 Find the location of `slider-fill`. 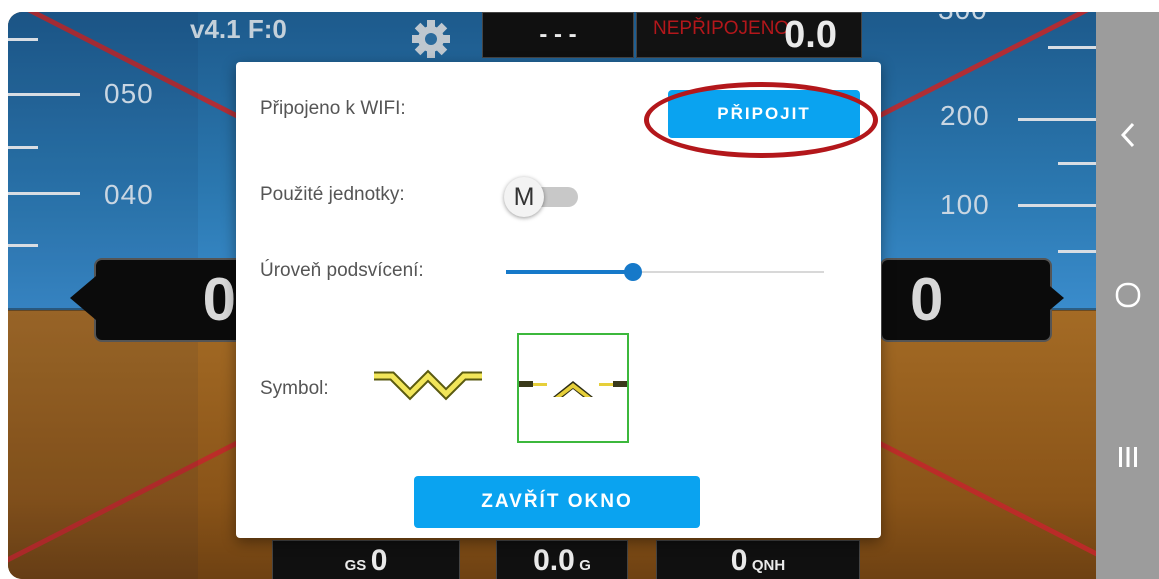

slider-fill is located at coordinates (570, 272).